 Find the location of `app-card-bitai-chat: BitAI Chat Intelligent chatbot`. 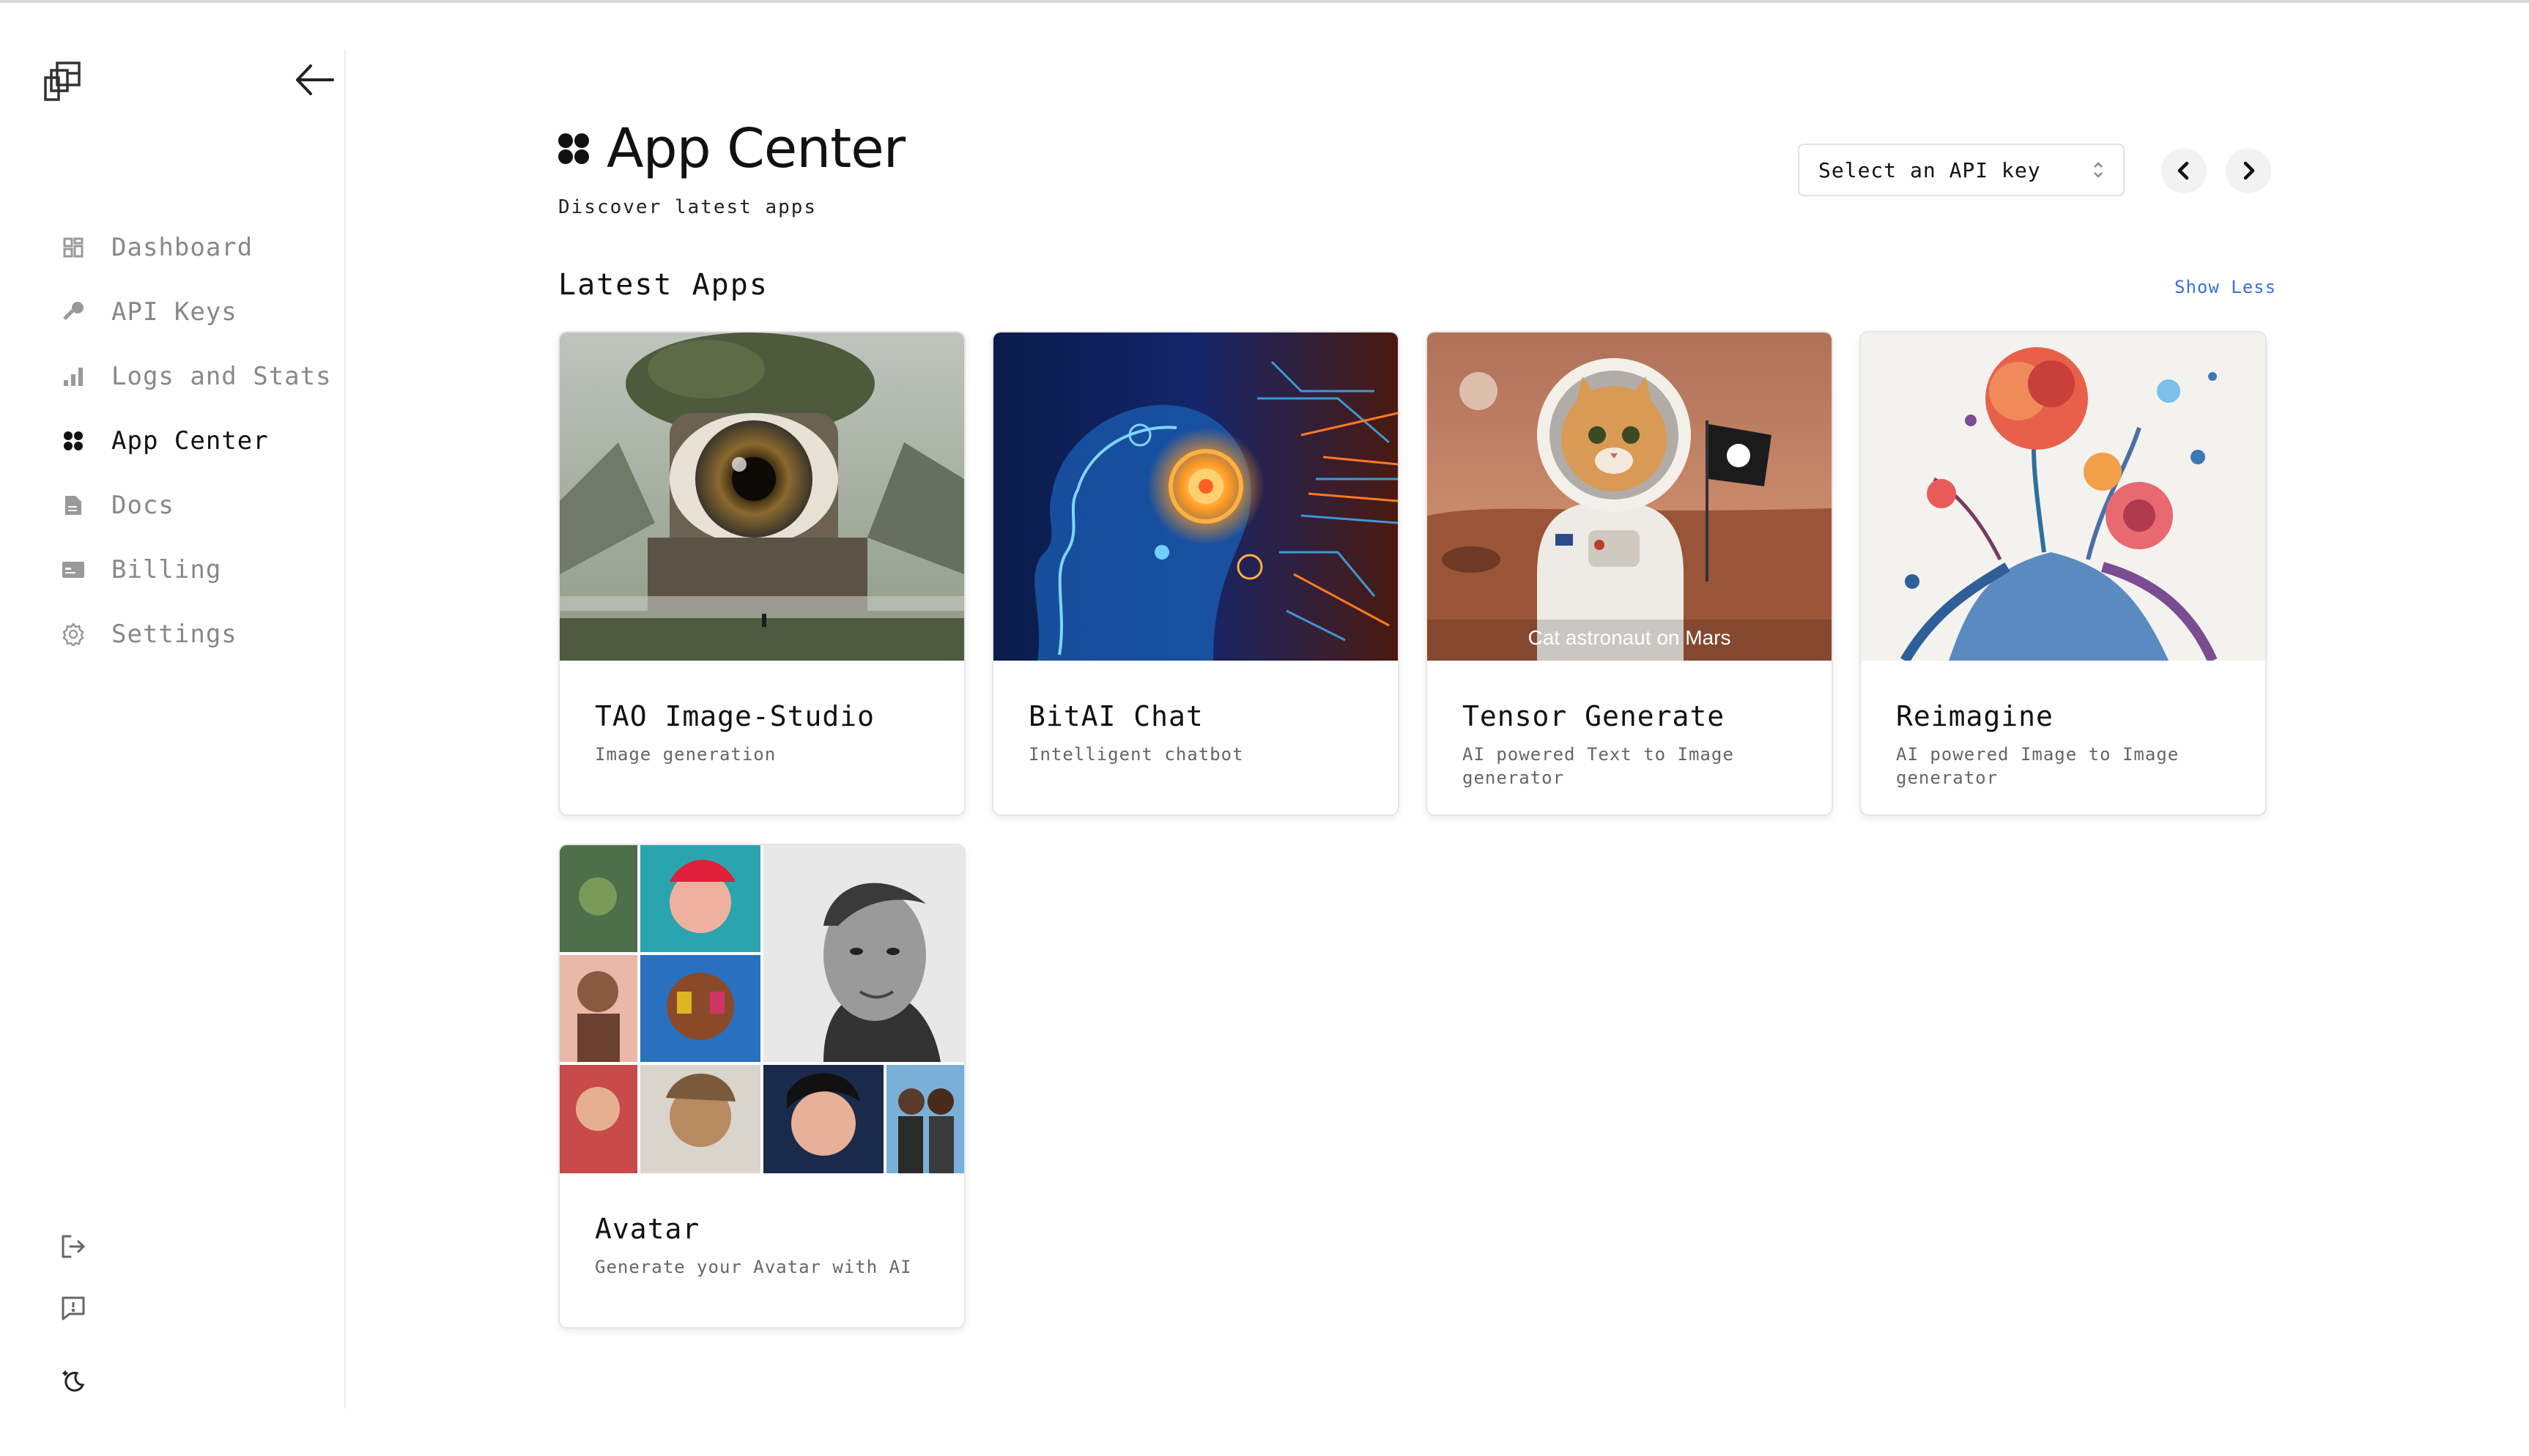

app-card-bitai-chat: BitAI Chat Intelligent chatbot is located at coordinates (1195, 573).